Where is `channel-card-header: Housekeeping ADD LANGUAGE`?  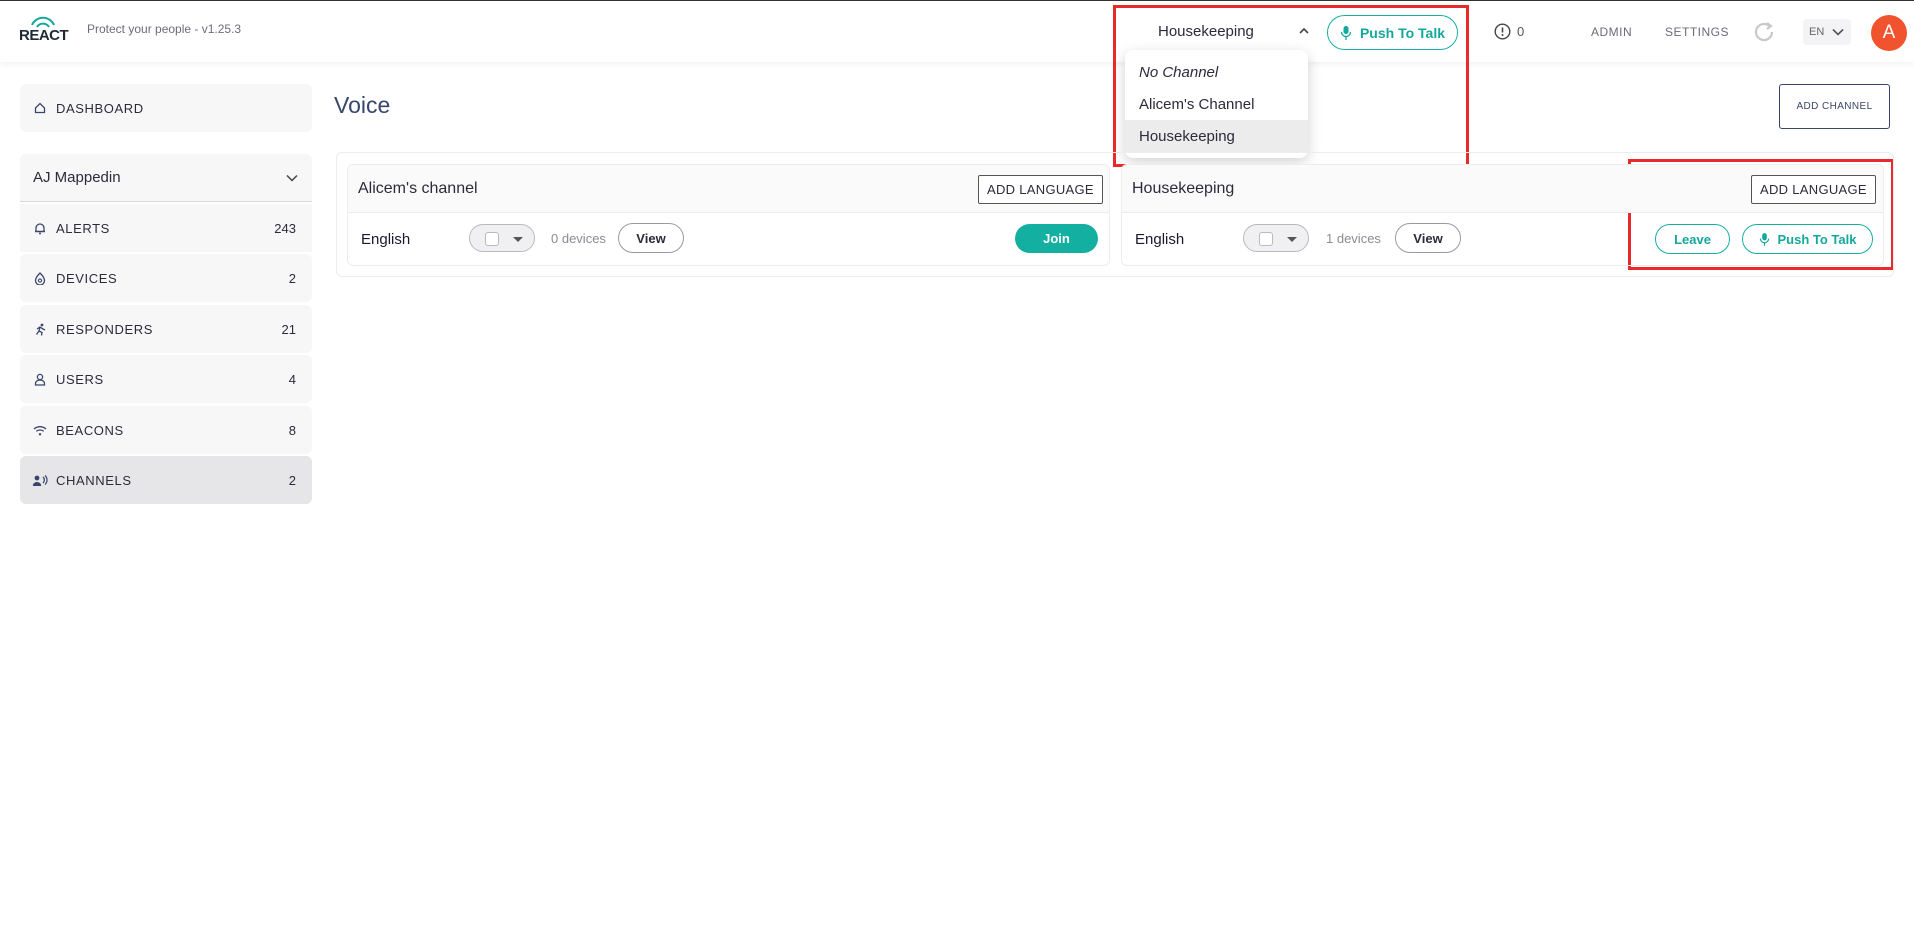 channel-card-header: Housekeeping ADD LANGUAGE is located at coordinates (1502, 189).